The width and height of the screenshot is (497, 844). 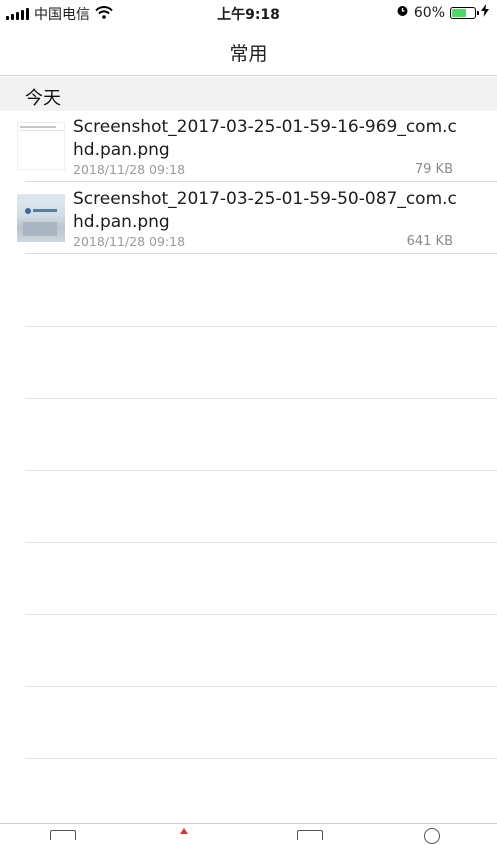 I want to click on page-title: 常用, so click(x=248, y=54).